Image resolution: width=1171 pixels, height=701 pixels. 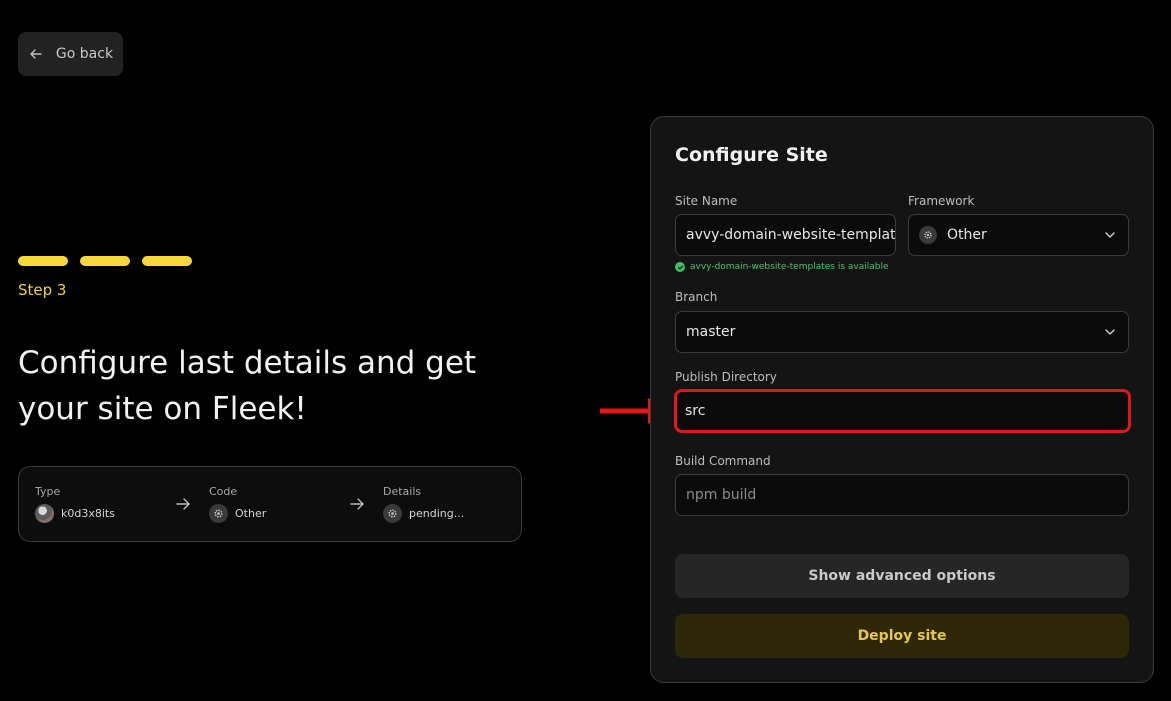 I want to click on go-back-label: Go back, so click(x=84, y=54).